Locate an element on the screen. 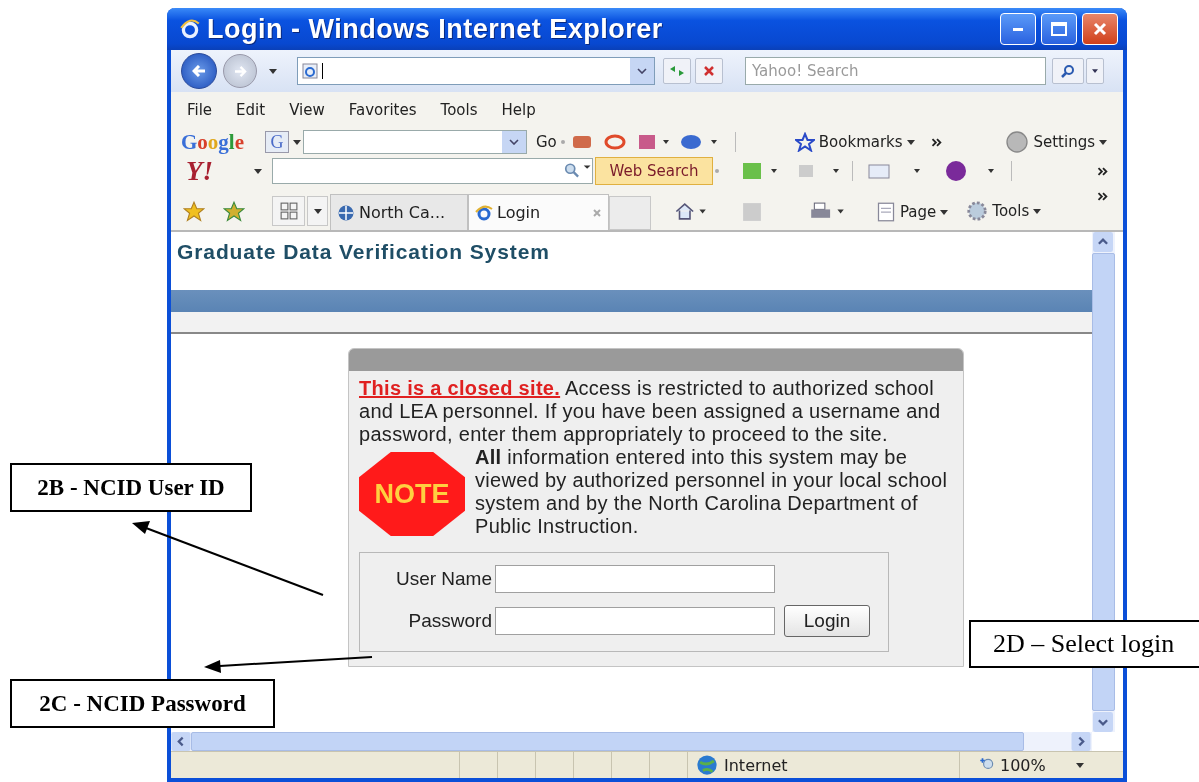 This screenshot has height=782, width=1199. horizontal-scrollbar is located at coordinates (631, 741).